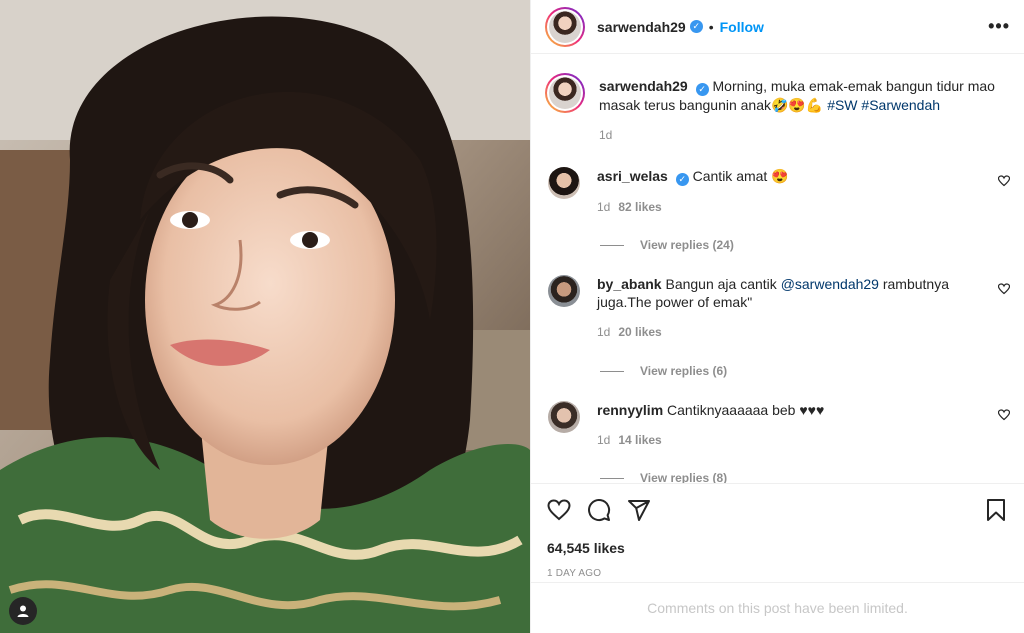 Image resolution: width=1024 pixels, height=633 pixels. What do you see at coordinates (777, 573) in the screenshot?
I see `post-date: 1 DAY AGO` at bounding box center [777, 573].